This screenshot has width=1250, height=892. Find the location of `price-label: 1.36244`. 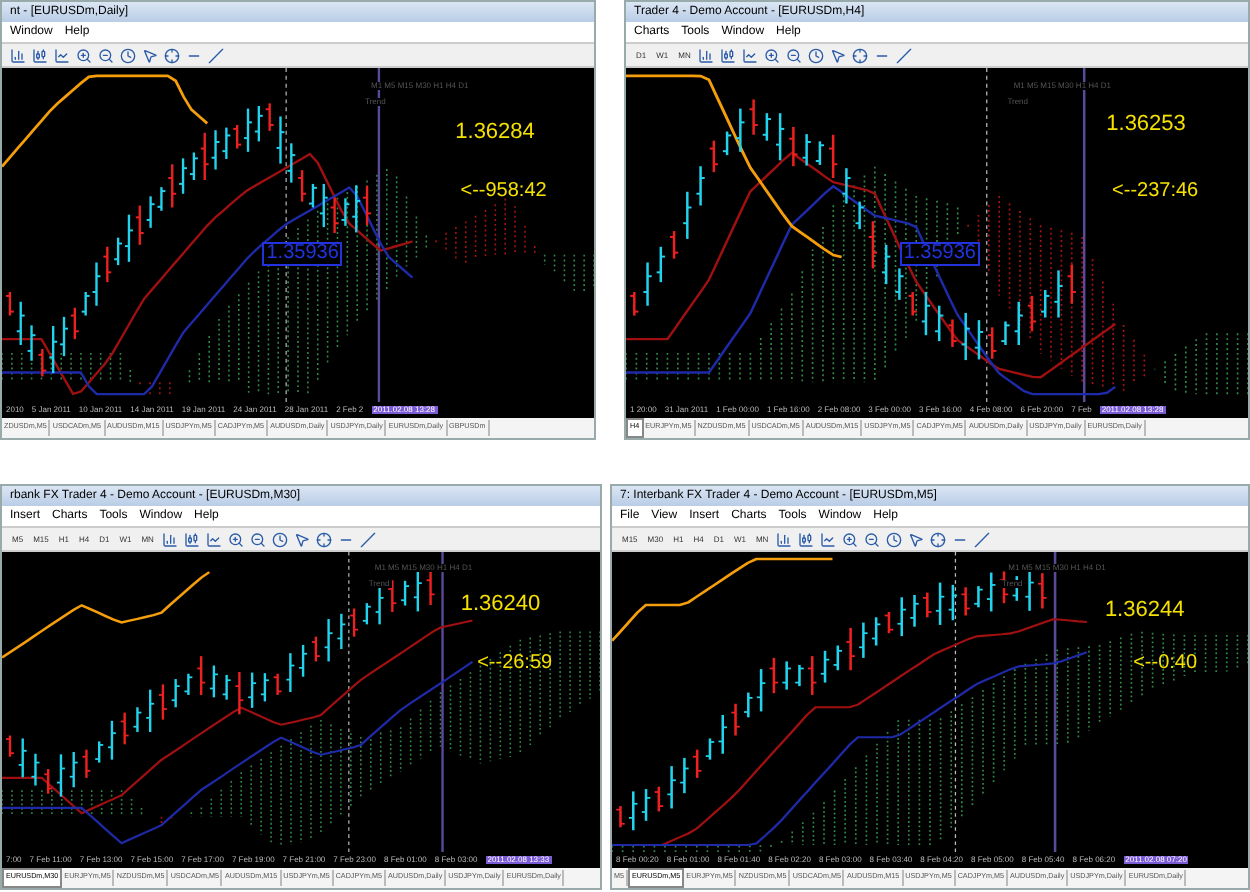

price-label: 1.36244 is located at coordinates (1144, 611).